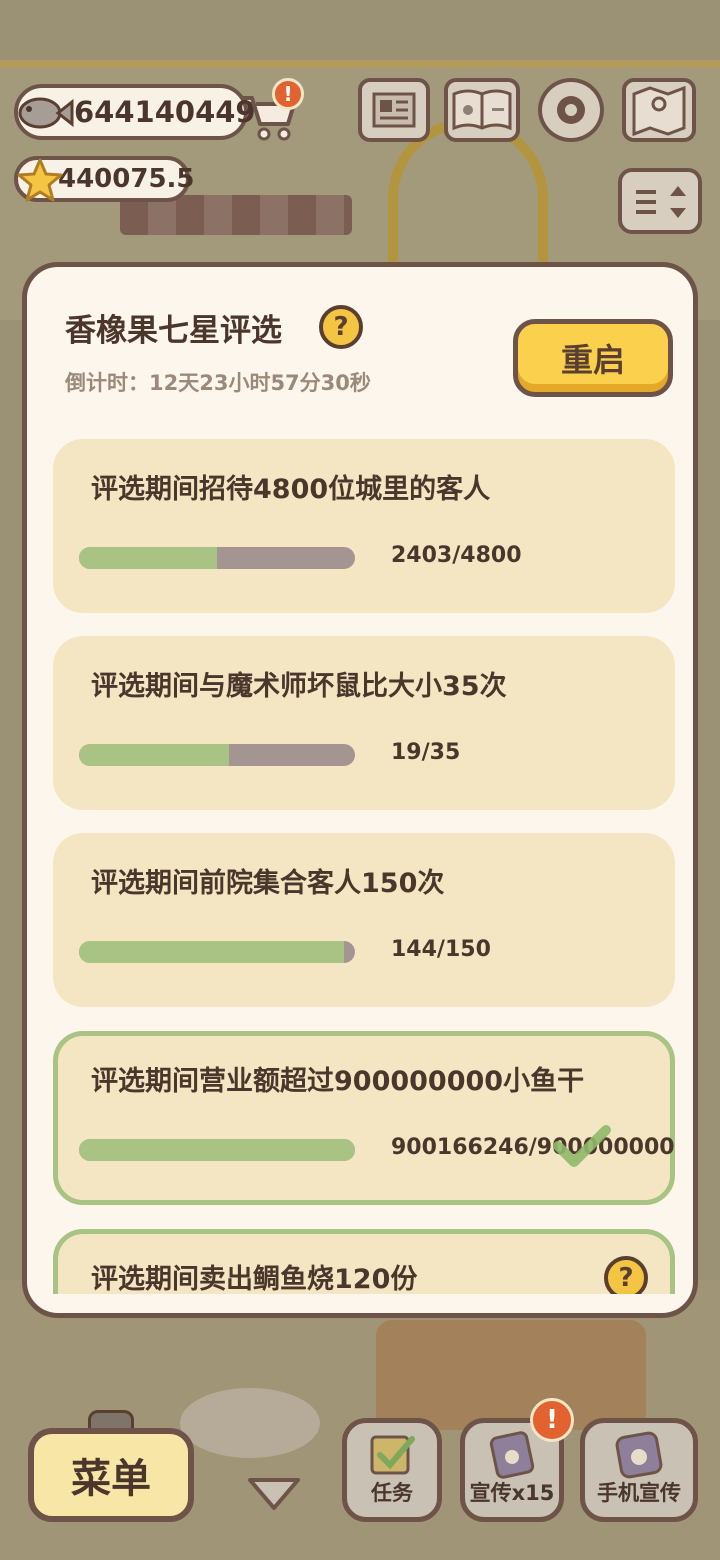 The image size is (720, 1560). Describe the element at coordinates (111, 1475) in the screenshot. I see `menu-button: 菜单` at that location.